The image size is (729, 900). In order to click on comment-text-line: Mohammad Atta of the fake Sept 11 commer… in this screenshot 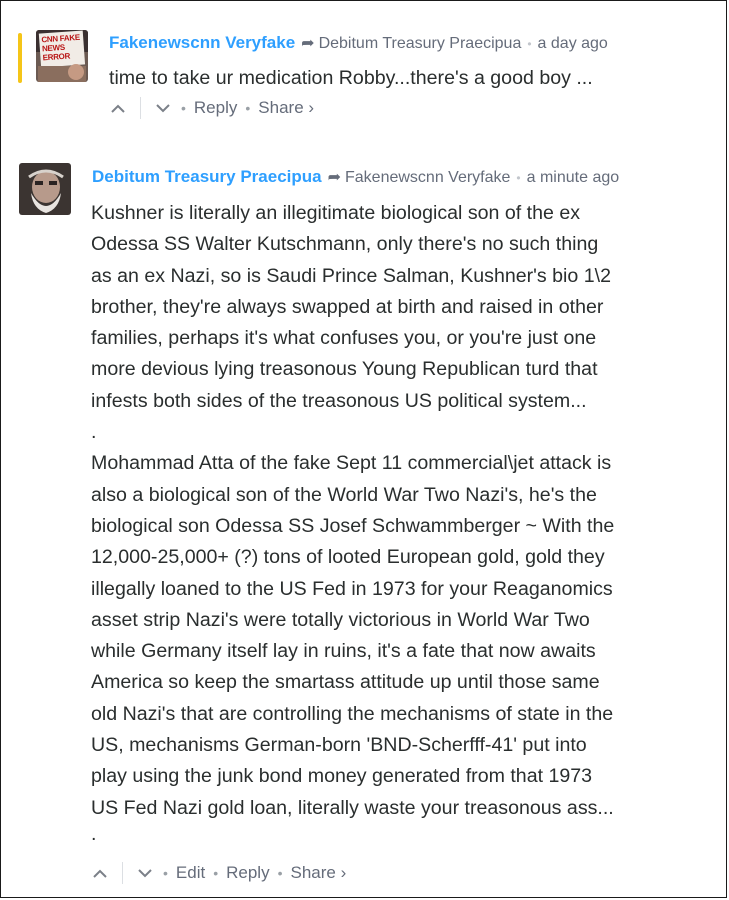, I will do `click(351, 463)`.